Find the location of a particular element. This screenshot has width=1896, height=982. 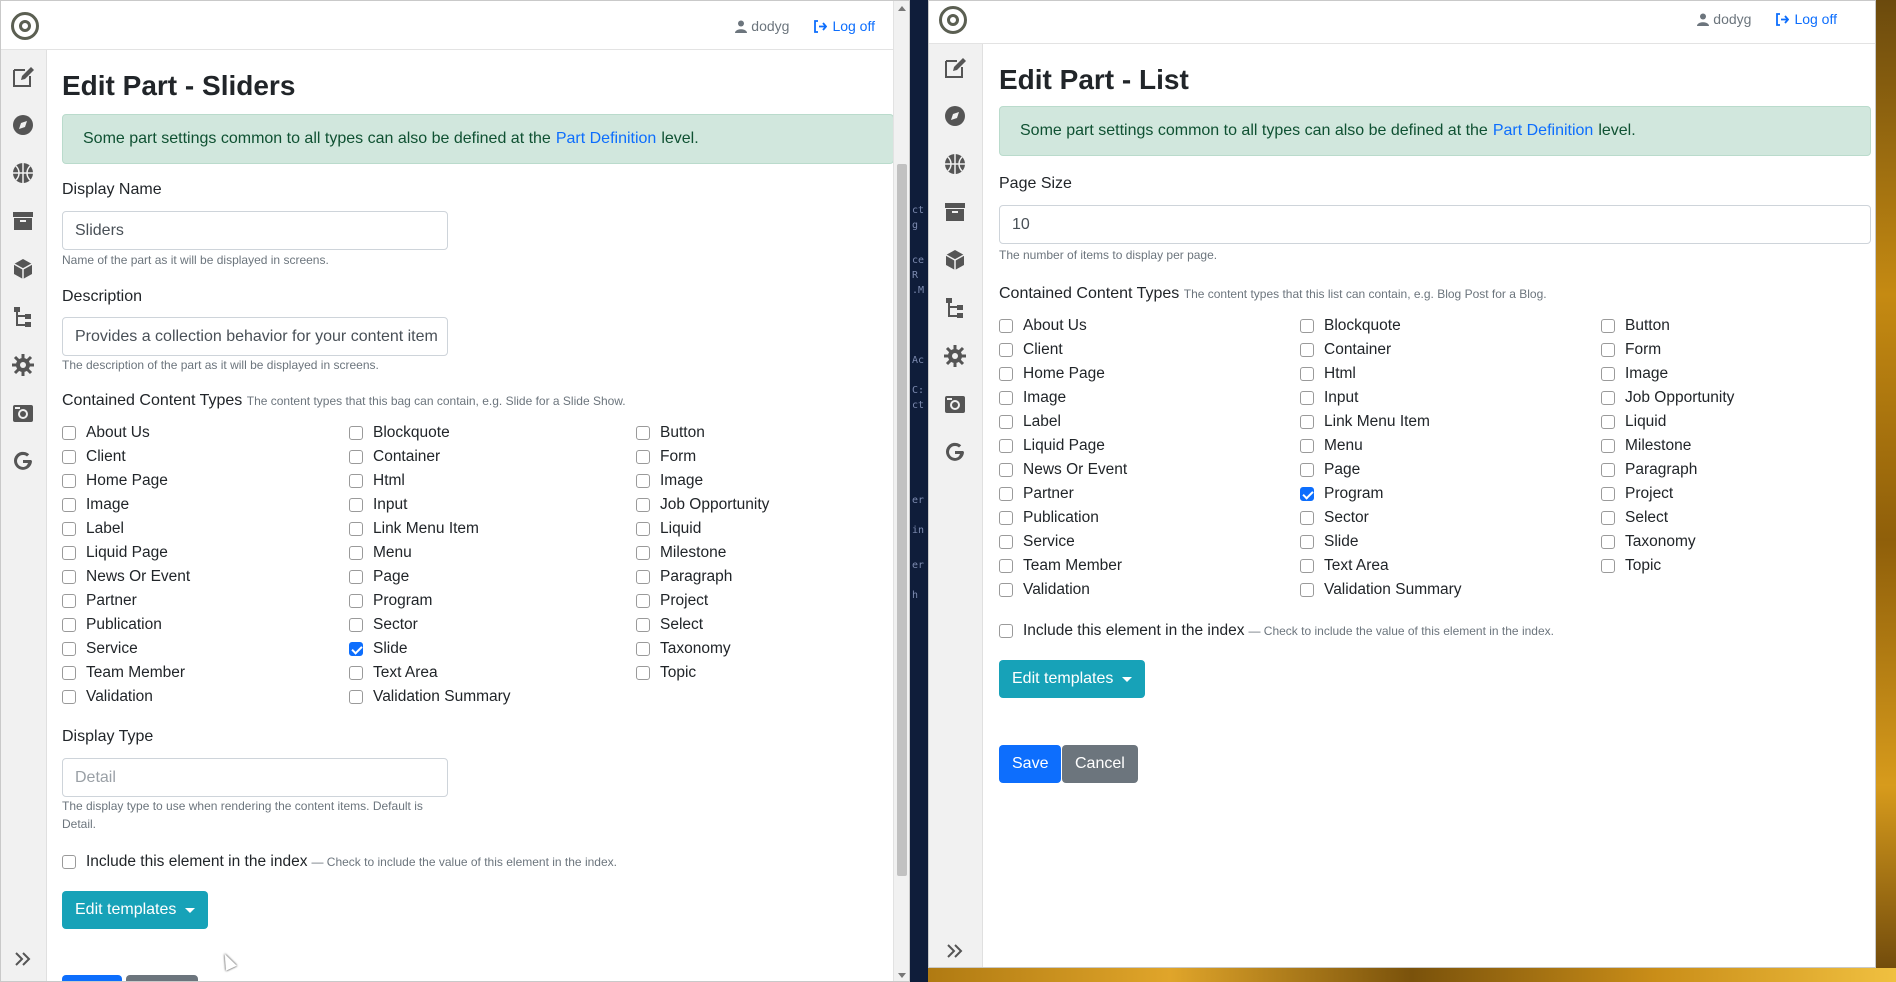

content-type-checkbox-row: Image is located at coordinates (669, 481).